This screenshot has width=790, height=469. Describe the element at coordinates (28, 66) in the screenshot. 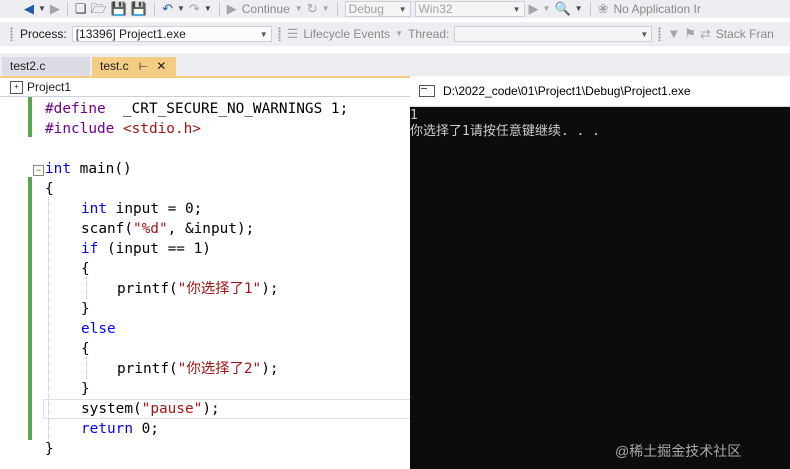

I see `tab-label: test2.c` at that location.